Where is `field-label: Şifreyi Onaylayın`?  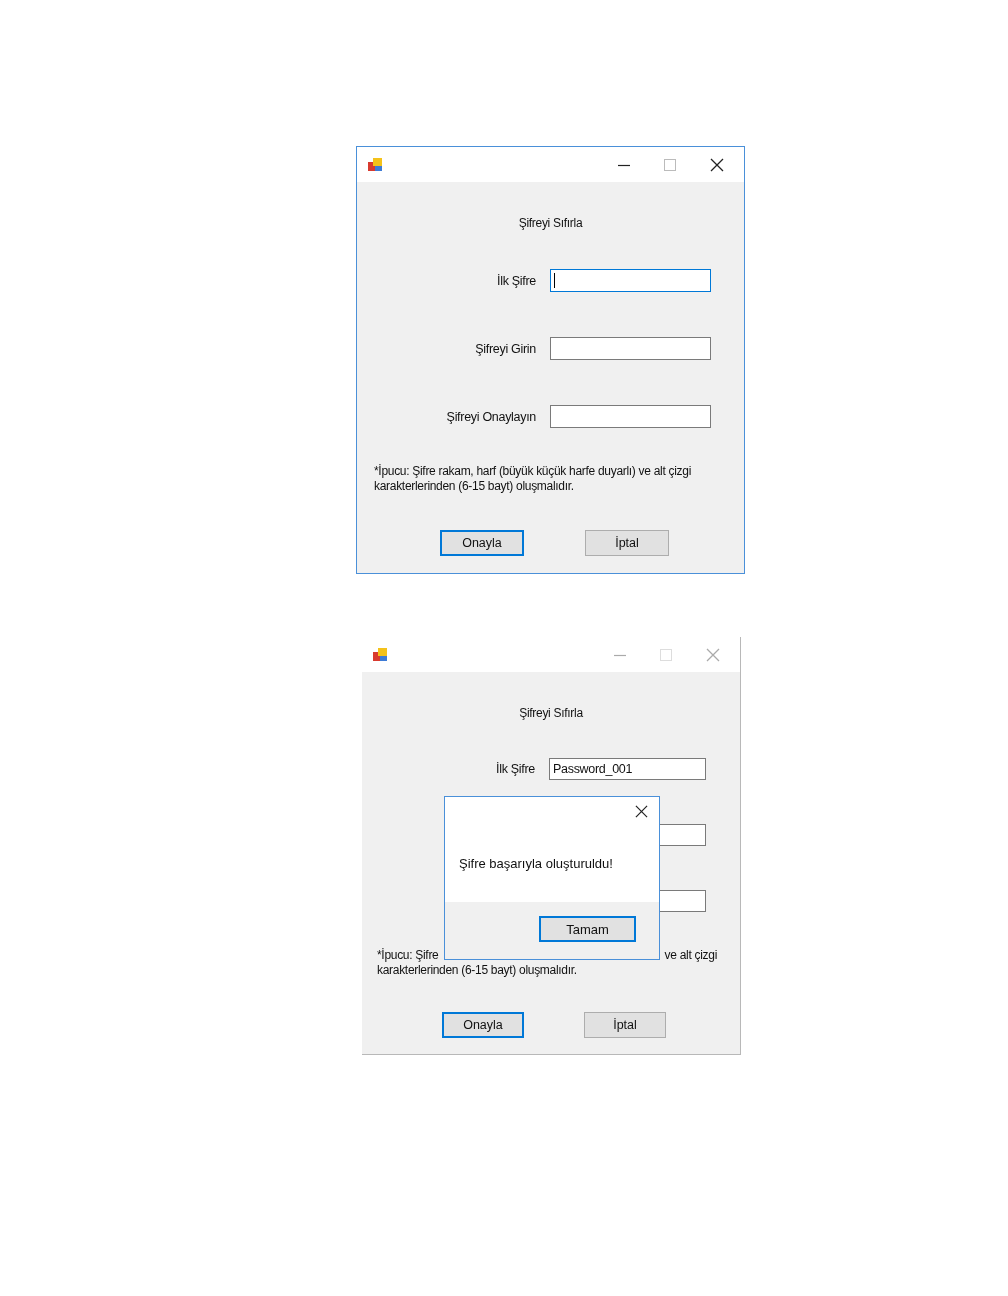 field-label: Şifreyi Onaylayın is located at coordinates (491, 416).